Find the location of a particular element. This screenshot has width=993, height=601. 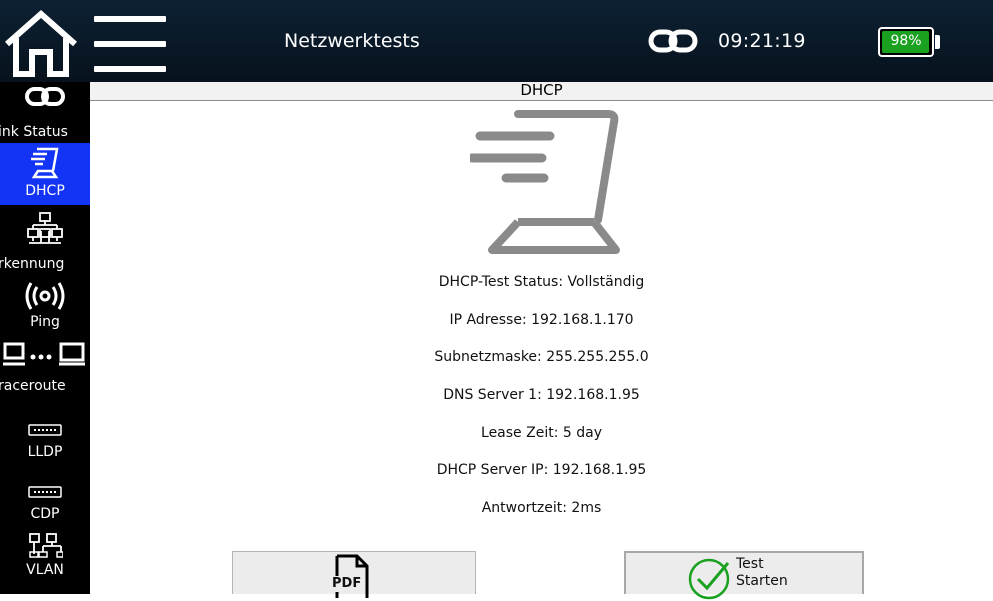

sidebar-item-label: DHCP is located at coordinates (45, 191).